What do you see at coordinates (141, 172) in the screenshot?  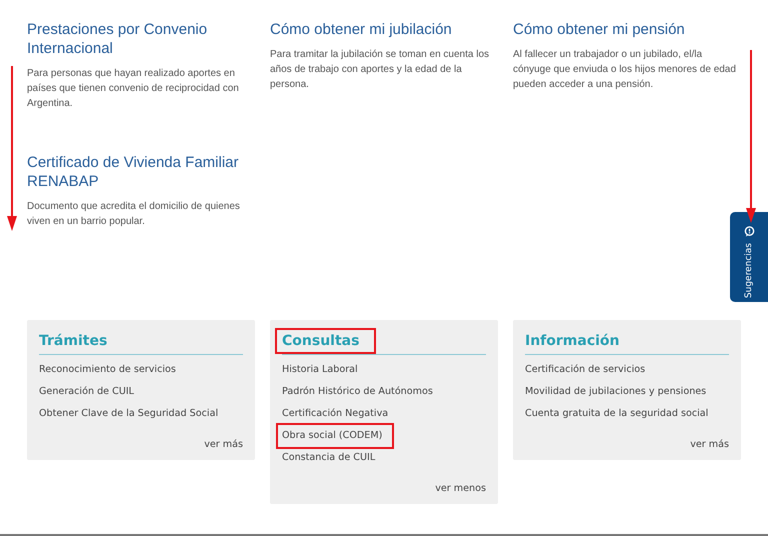 I see `article-title: Certificado de Vivienda Familiar RENABAP` at bounding box center [141, 172].